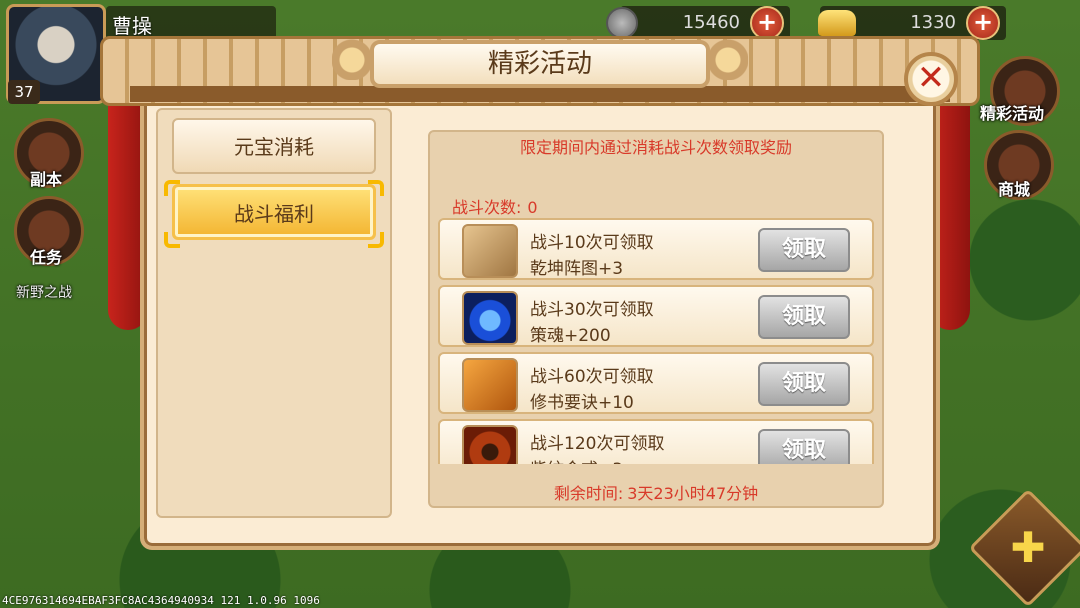  What do you see at coordinates (592, 377) in the screenshot?
I see `reward-condition: 战斗60次可领取` at bounding box center [592, 377].